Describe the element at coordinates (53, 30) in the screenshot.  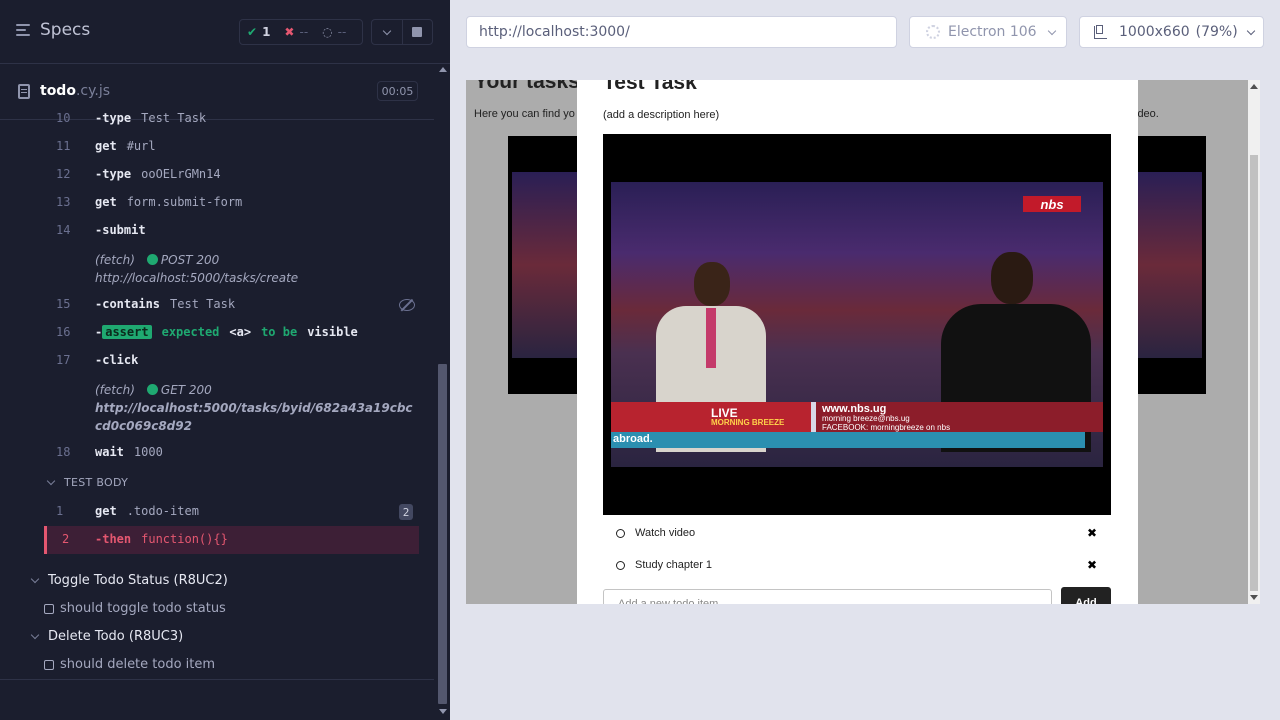
I see `specs-button: Specs` at that location.